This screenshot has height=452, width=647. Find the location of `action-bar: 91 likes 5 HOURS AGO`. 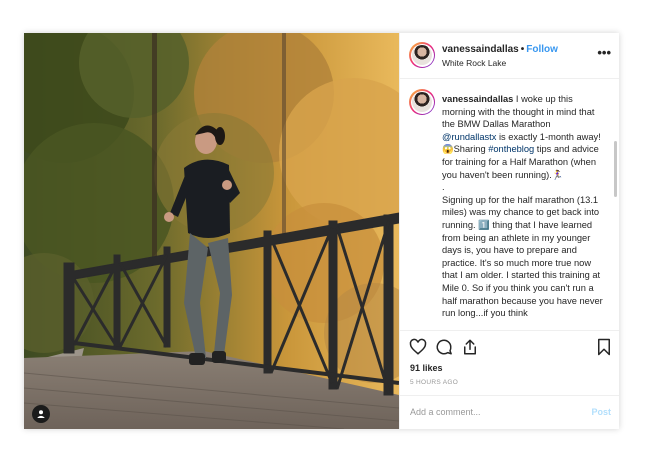

action-bar: 91 likes 5 HOURS AGO is located at coordinates (509, 360).